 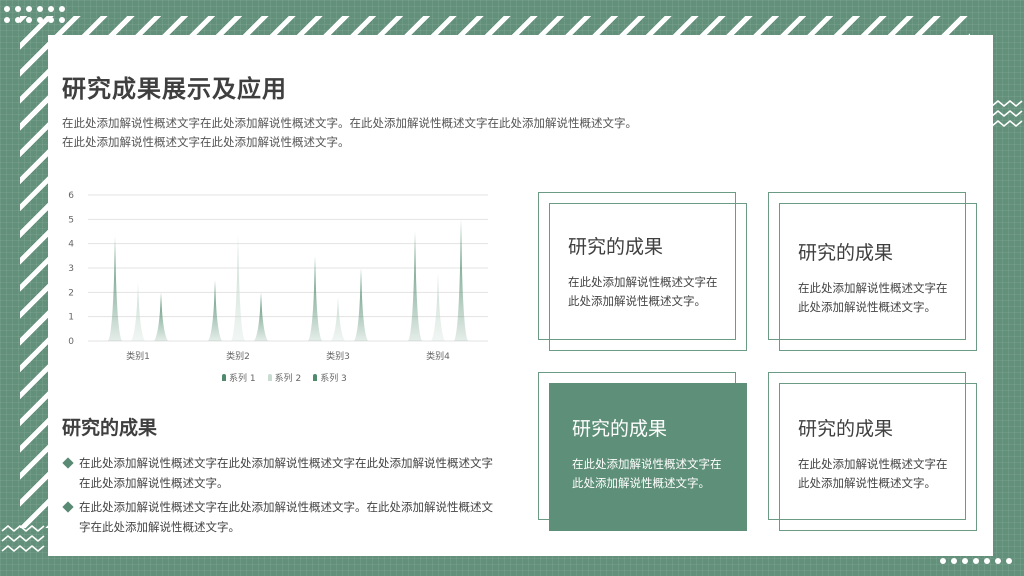 I want to click on dots-decoration-top-left, so click(x=34, y=14).